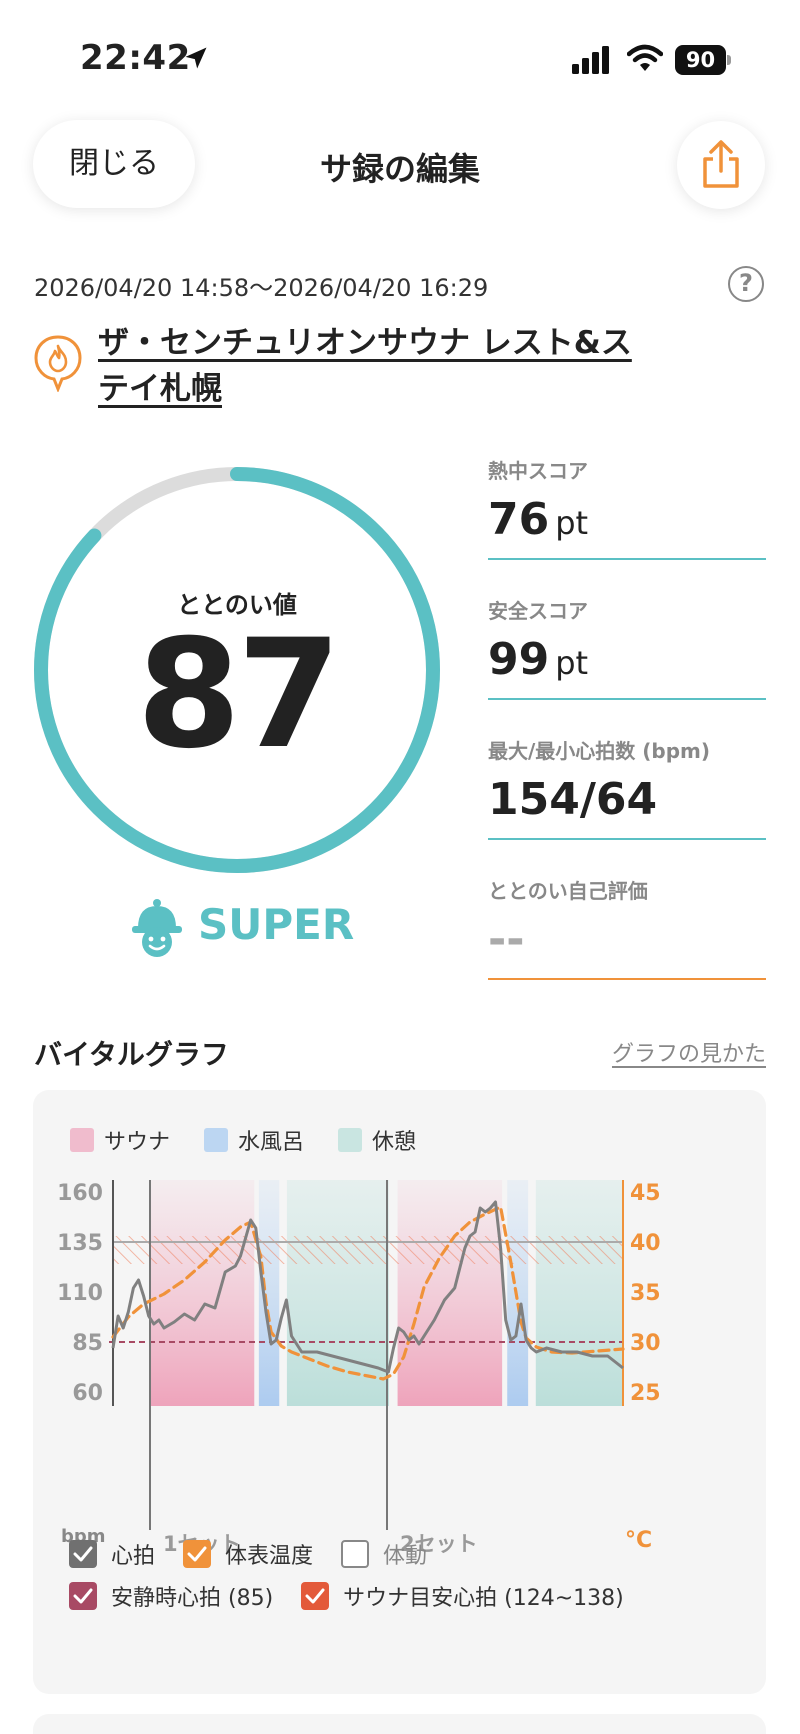 The image size is (800, 1734). I want to click on sauna-facility-icon, so click(58, 363).